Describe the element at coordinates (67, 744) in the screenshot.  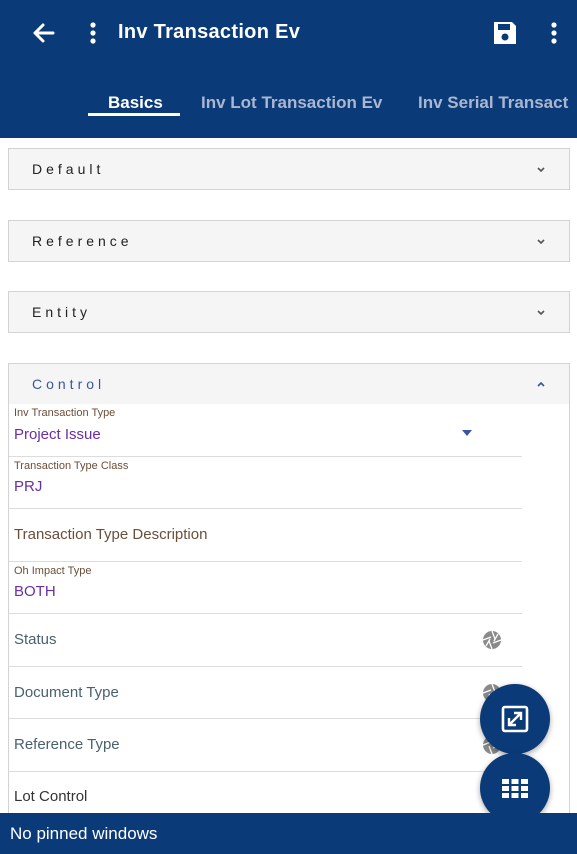
I see `field-label: Reference Type` at that location.